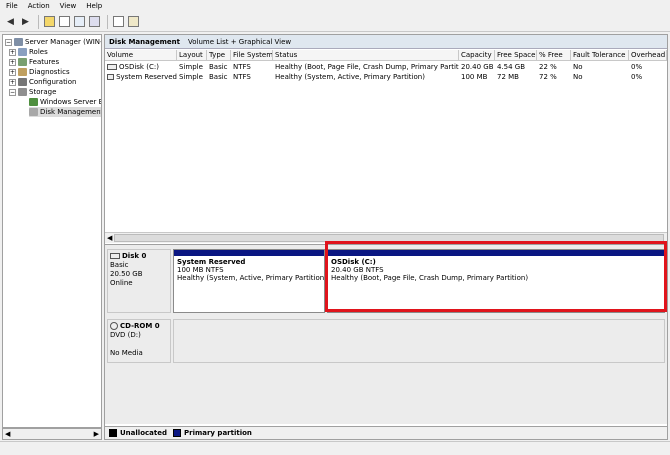  What do you see at coordinates (511, 67) in the screenshot?
I see `cell-free-space: 4.54 GB` at bounding box center [511, 67].